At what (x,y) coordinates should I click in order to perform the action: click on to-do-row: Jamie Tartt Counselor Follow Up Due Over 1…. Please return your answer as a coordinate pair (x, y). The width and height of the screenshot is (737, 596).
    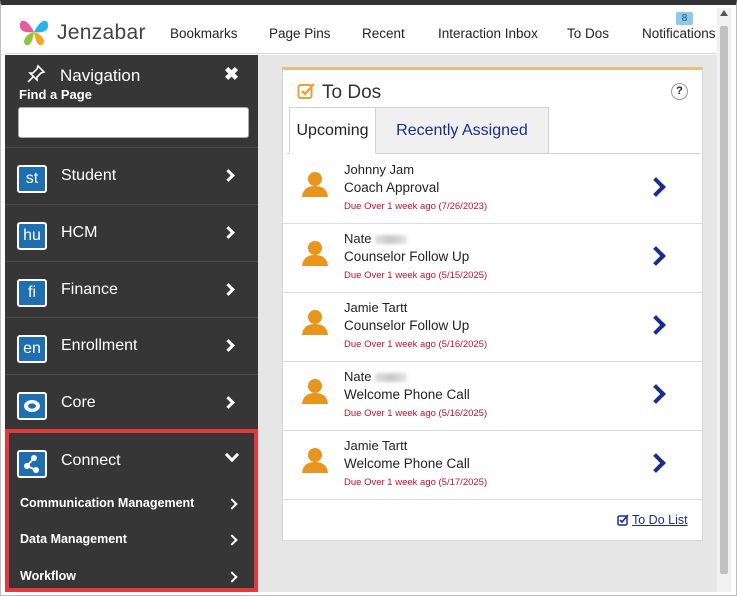
    Looking at the image, I should click on (492, 327).